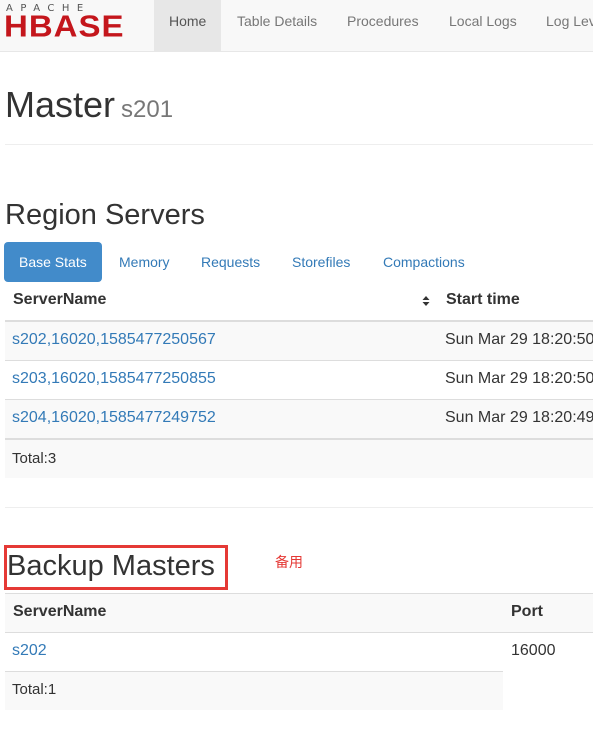 The width and height of the screenshot is (593, 748). I want to click on page-title: Master s201, so click(89, 105).